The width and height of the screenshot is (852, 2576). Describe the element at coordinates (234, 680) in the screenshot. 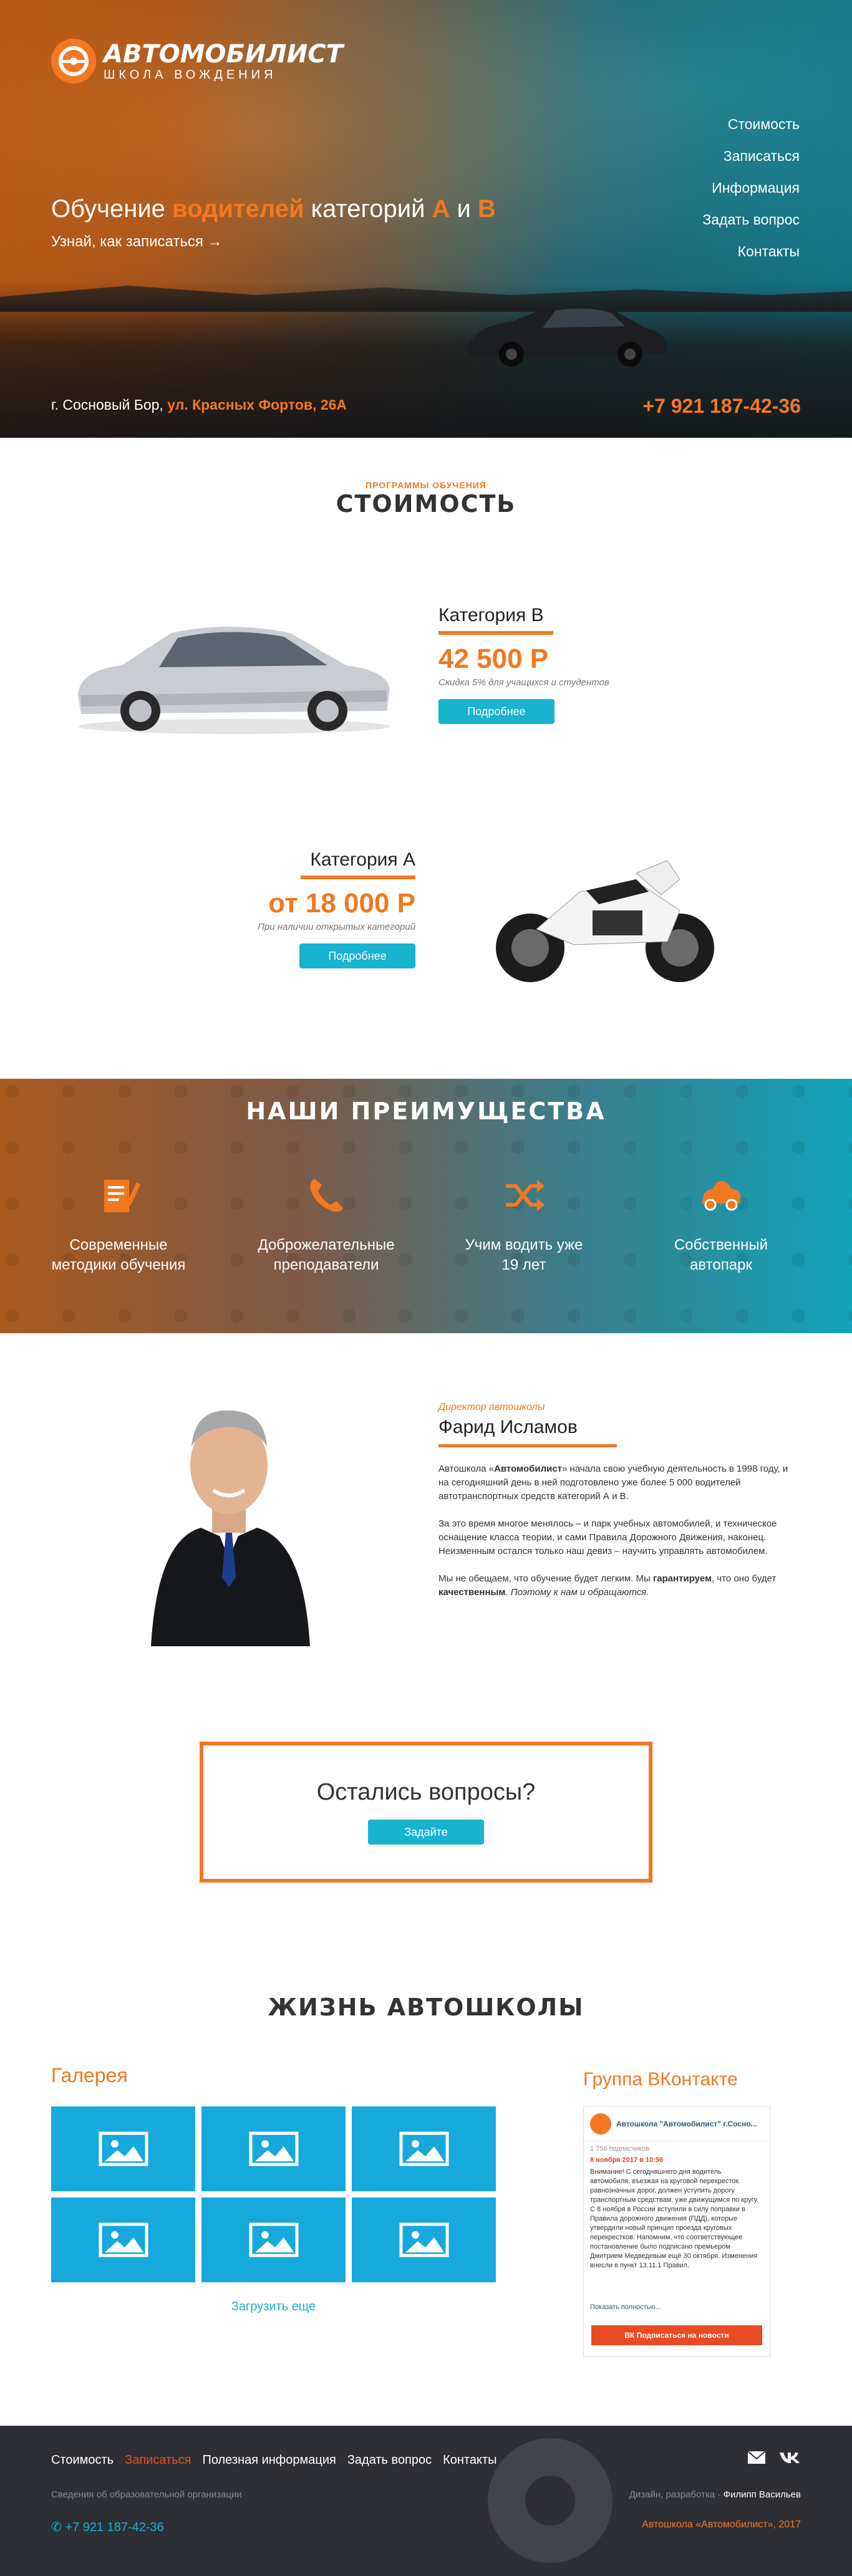

I see `sedan-image` at that location.